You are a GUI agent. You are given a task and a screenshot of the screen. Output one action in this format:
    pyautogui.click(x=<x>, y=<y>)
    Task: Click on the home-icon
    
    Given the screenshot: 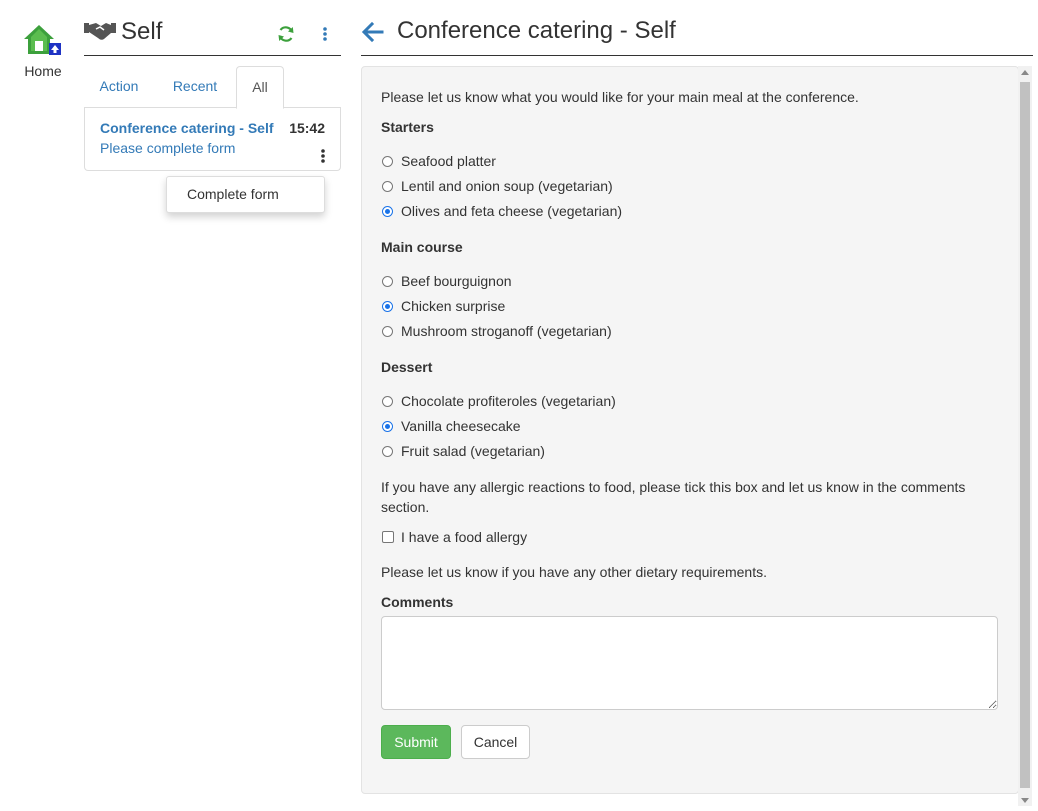 What is the action you would take?
    pyautogui.click(x=42, y=40)
    